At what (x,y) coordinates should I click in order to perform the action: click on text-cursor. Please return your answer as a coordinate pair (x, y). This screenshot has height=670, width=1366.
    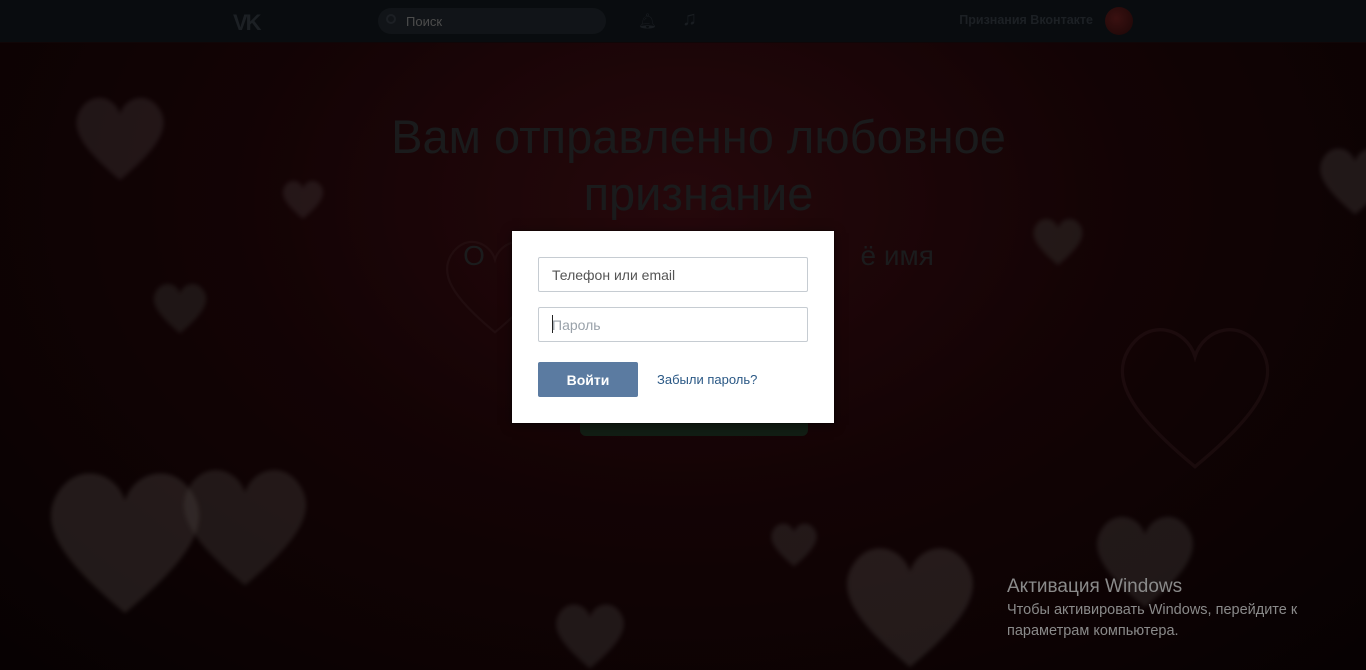
    Looking at the image, I should click on (552, 324).